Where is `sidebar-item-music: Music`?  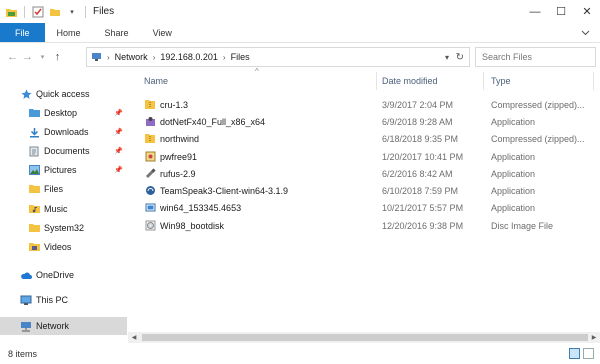 sidebar-item-music: Music is located at coordinates (63, 209).